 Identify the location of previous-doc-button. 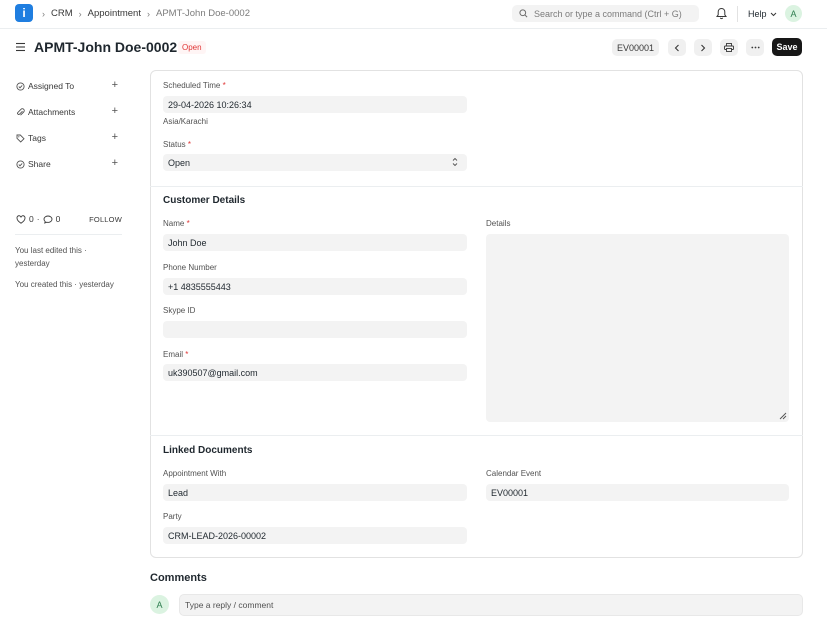
(677, 47).